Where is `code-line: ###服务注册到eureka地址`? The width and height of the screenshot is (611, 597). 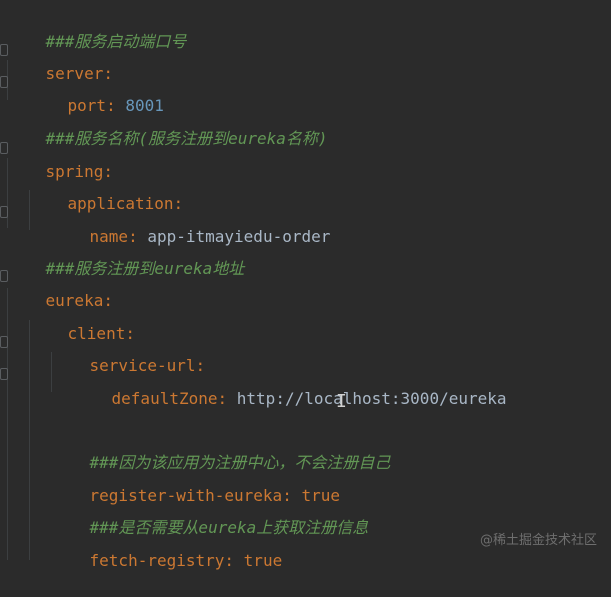
code-line: ###服务注册到eureka地址 is located at coordinates (126, 255).